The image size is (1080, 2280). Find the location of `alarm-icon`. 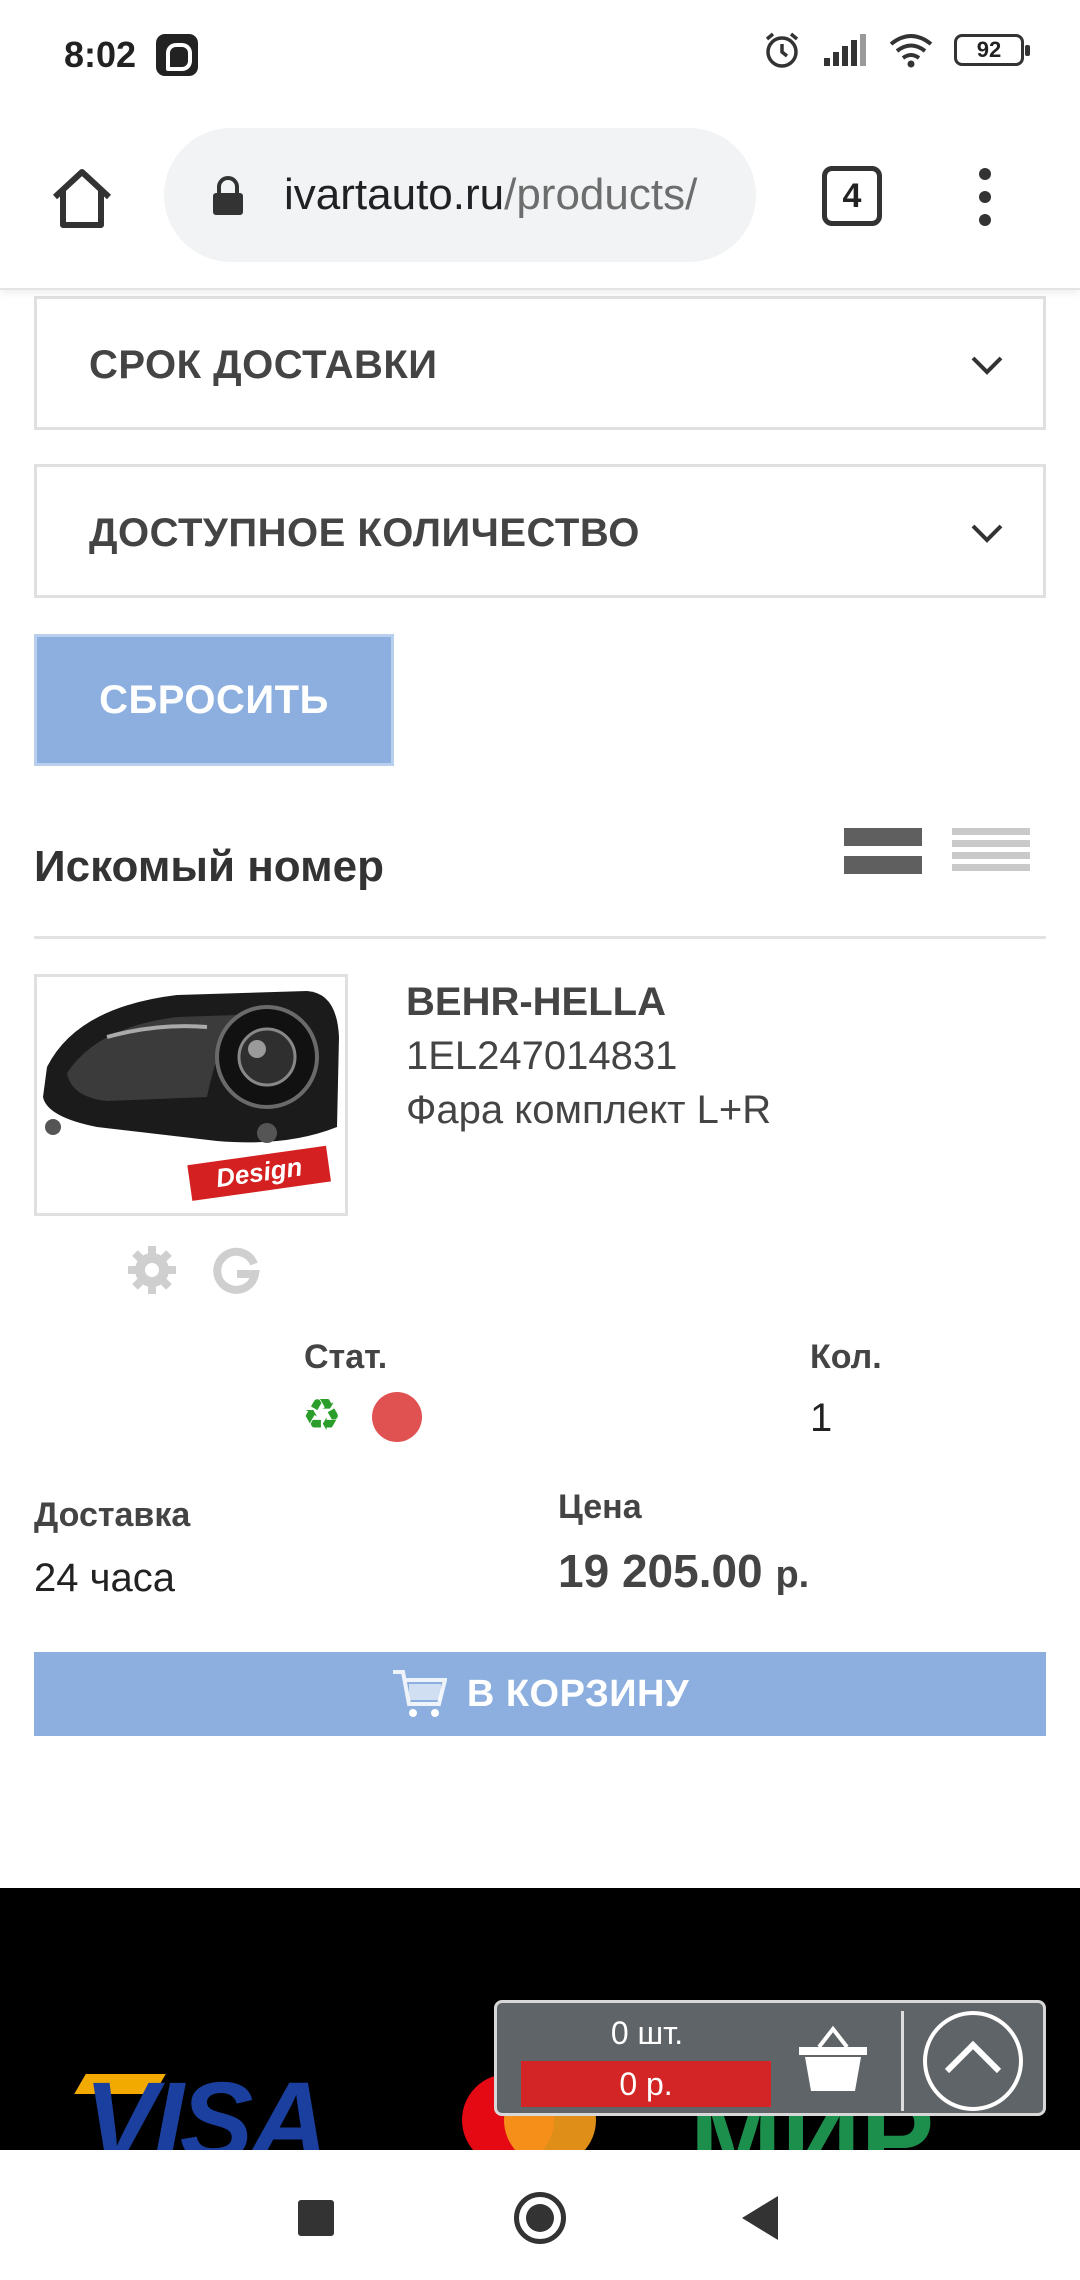

alarm-icon is located at coordinates (782, 50).